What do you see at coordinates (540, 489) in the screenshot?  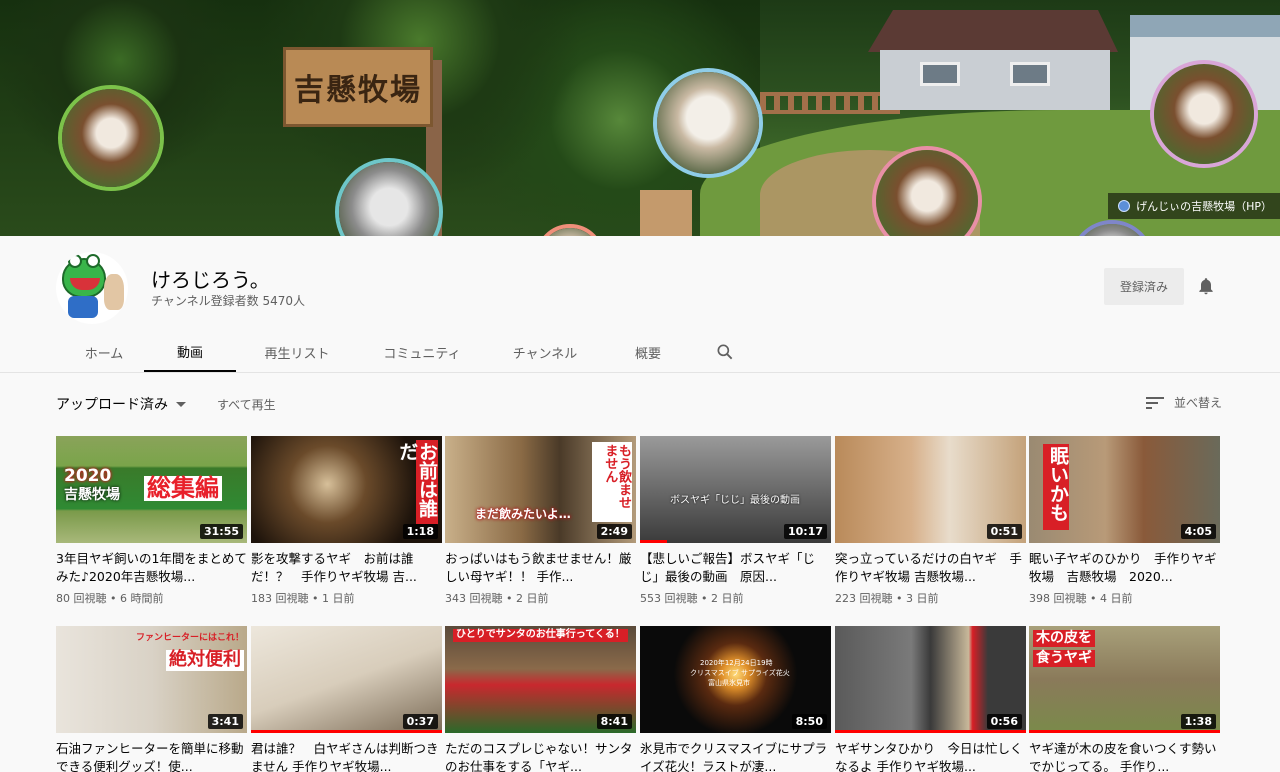 I see `video-thumbnail: もう飲ませません まだ飲みたいよ… 2:49` at bounding box center [540, 489].